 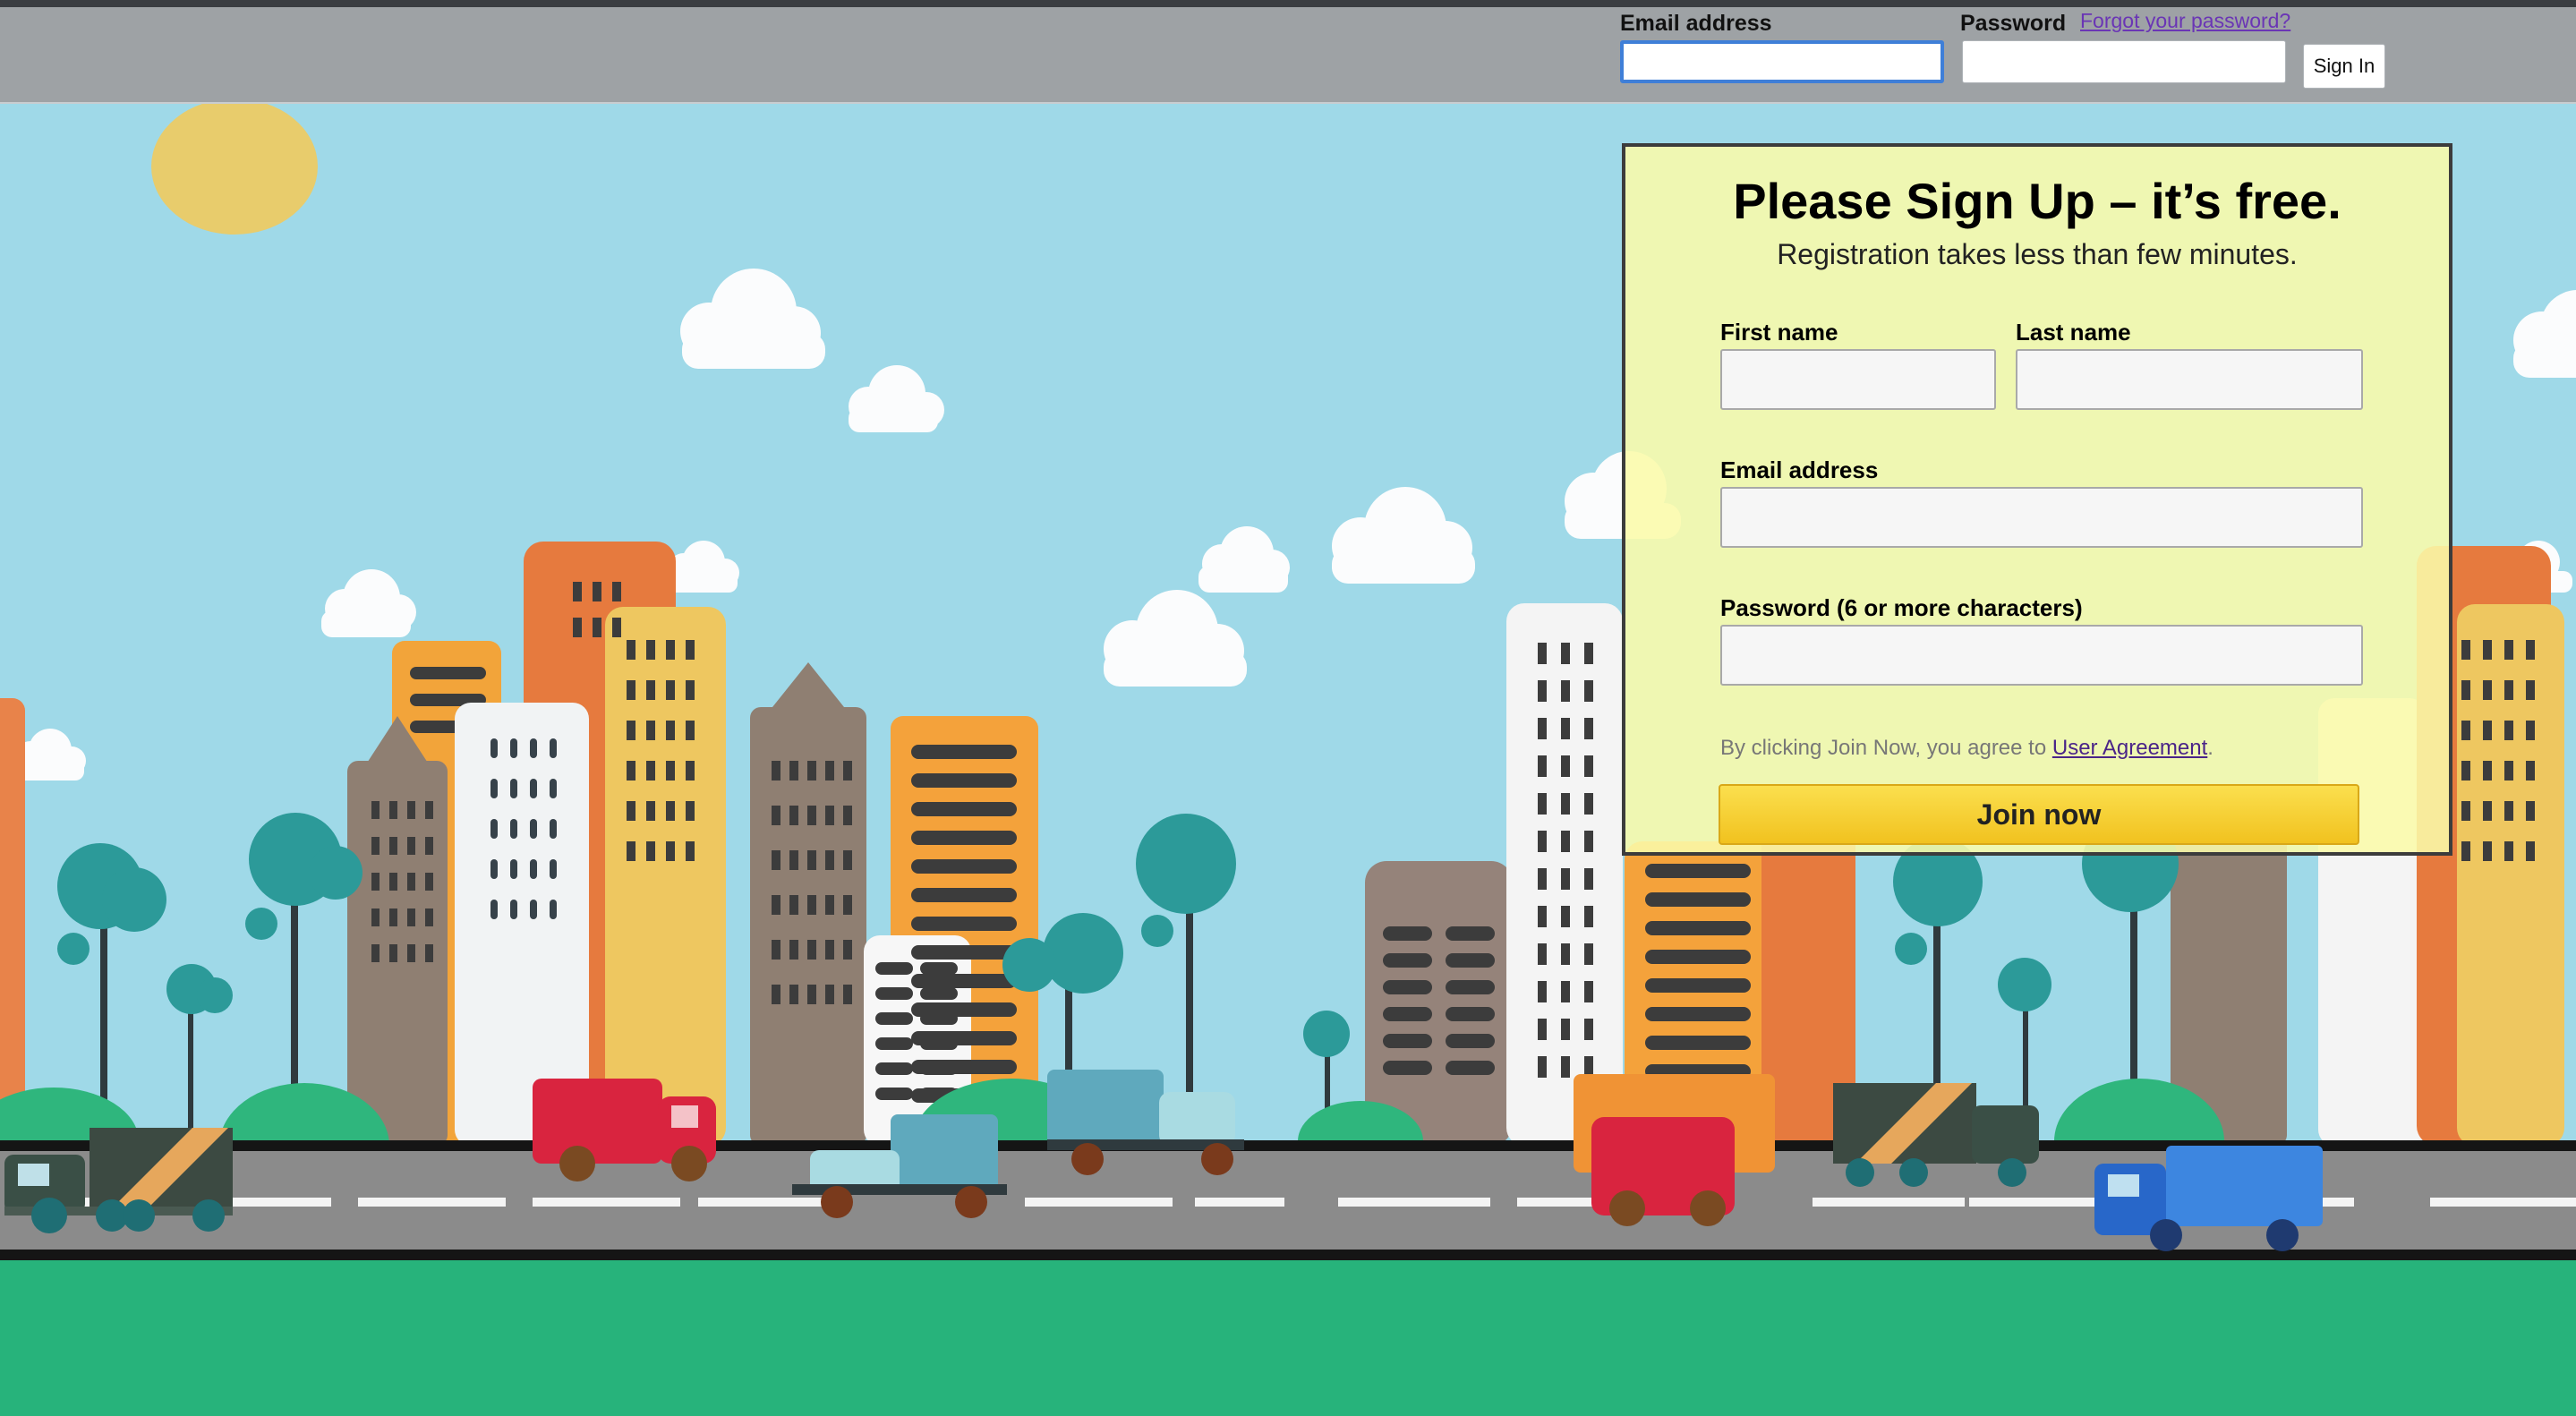 What do you see at coordinates (2041, 655) in the screenshot?
I see `signup-password-input` at bounding box center [2041, 655].